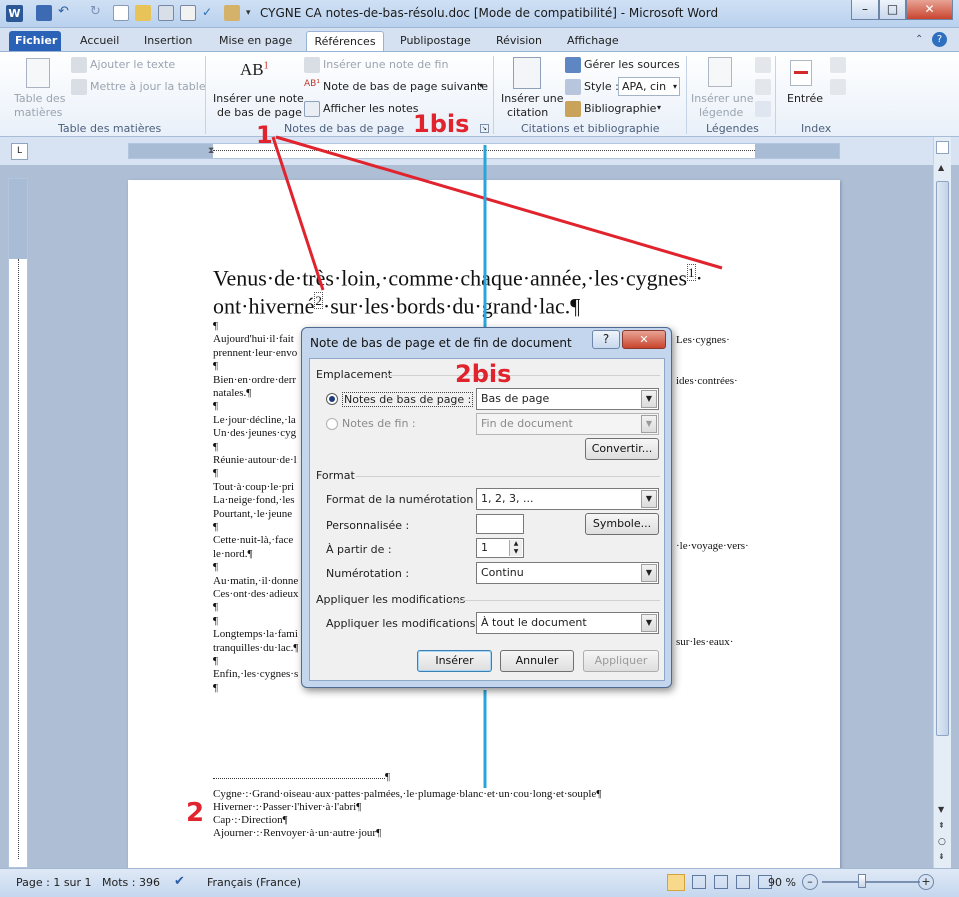  What do you see at coordinates (743, 882) in the screenshot?
I see `outline-view-icon` at bounding box center [743, 882].